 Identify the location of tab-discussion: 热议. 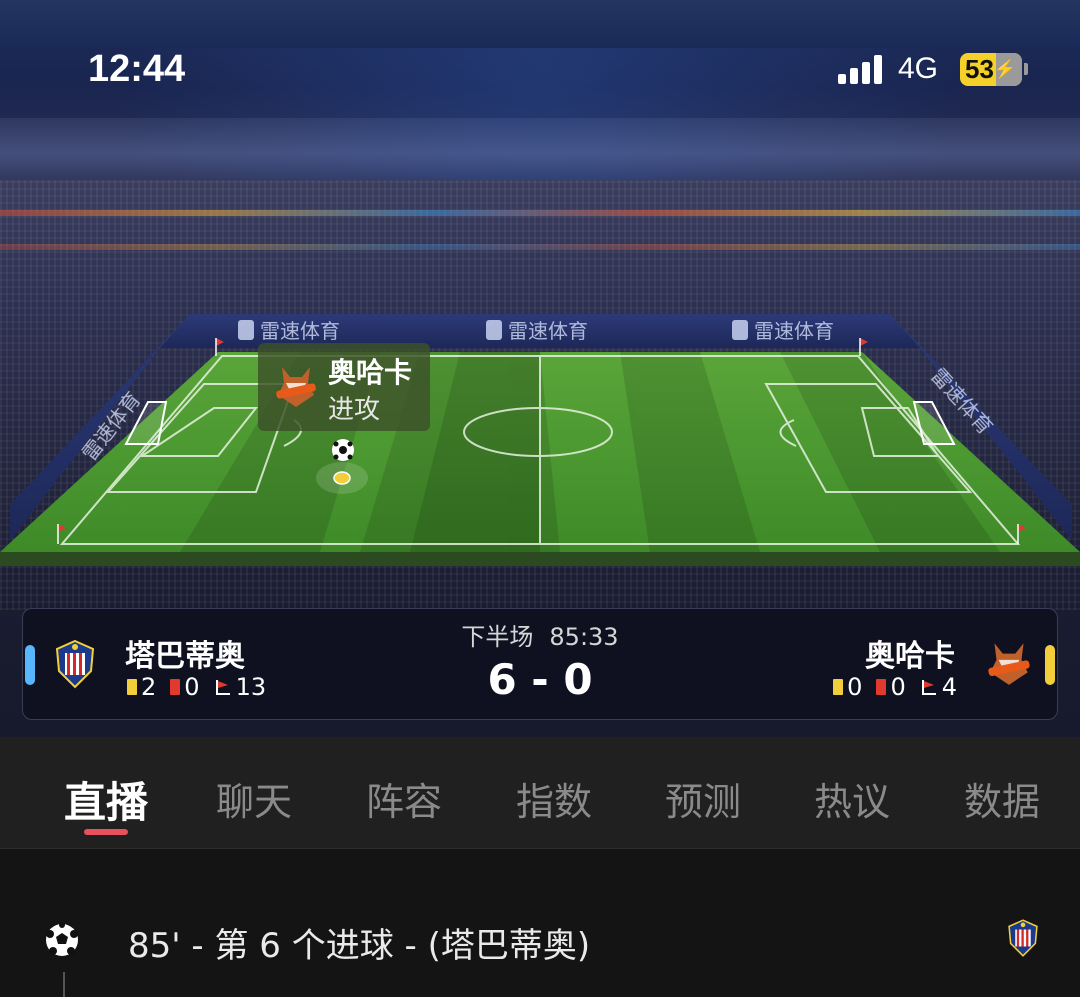
(852, 798).